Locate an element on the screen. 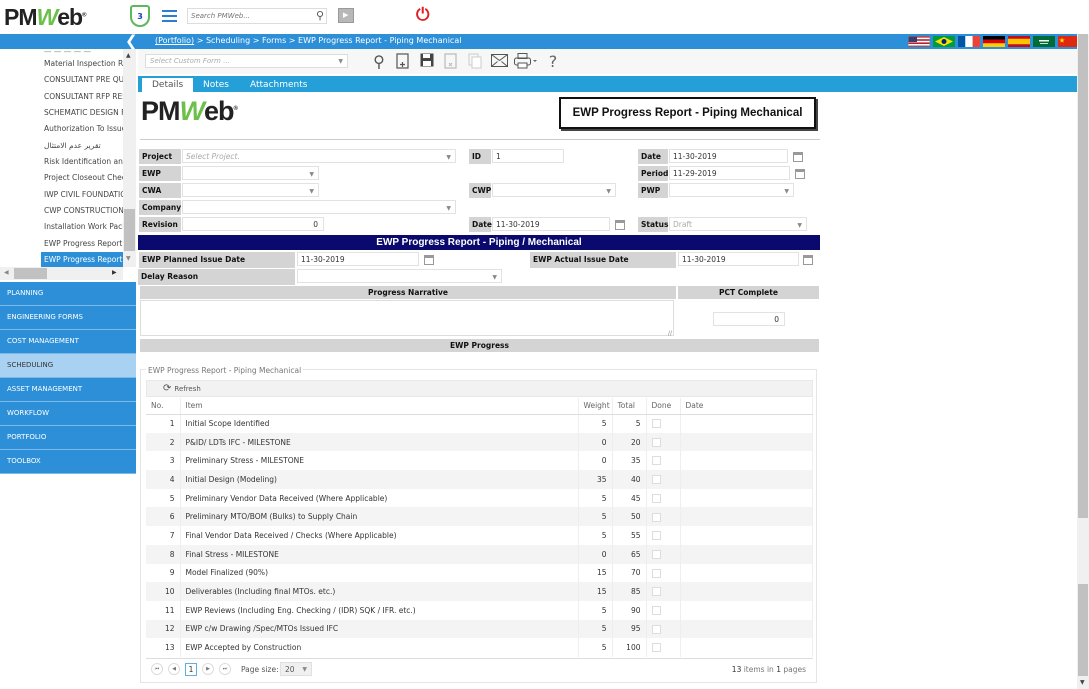  first-page-icon: ⏮ is located at coordinates (157, 669).